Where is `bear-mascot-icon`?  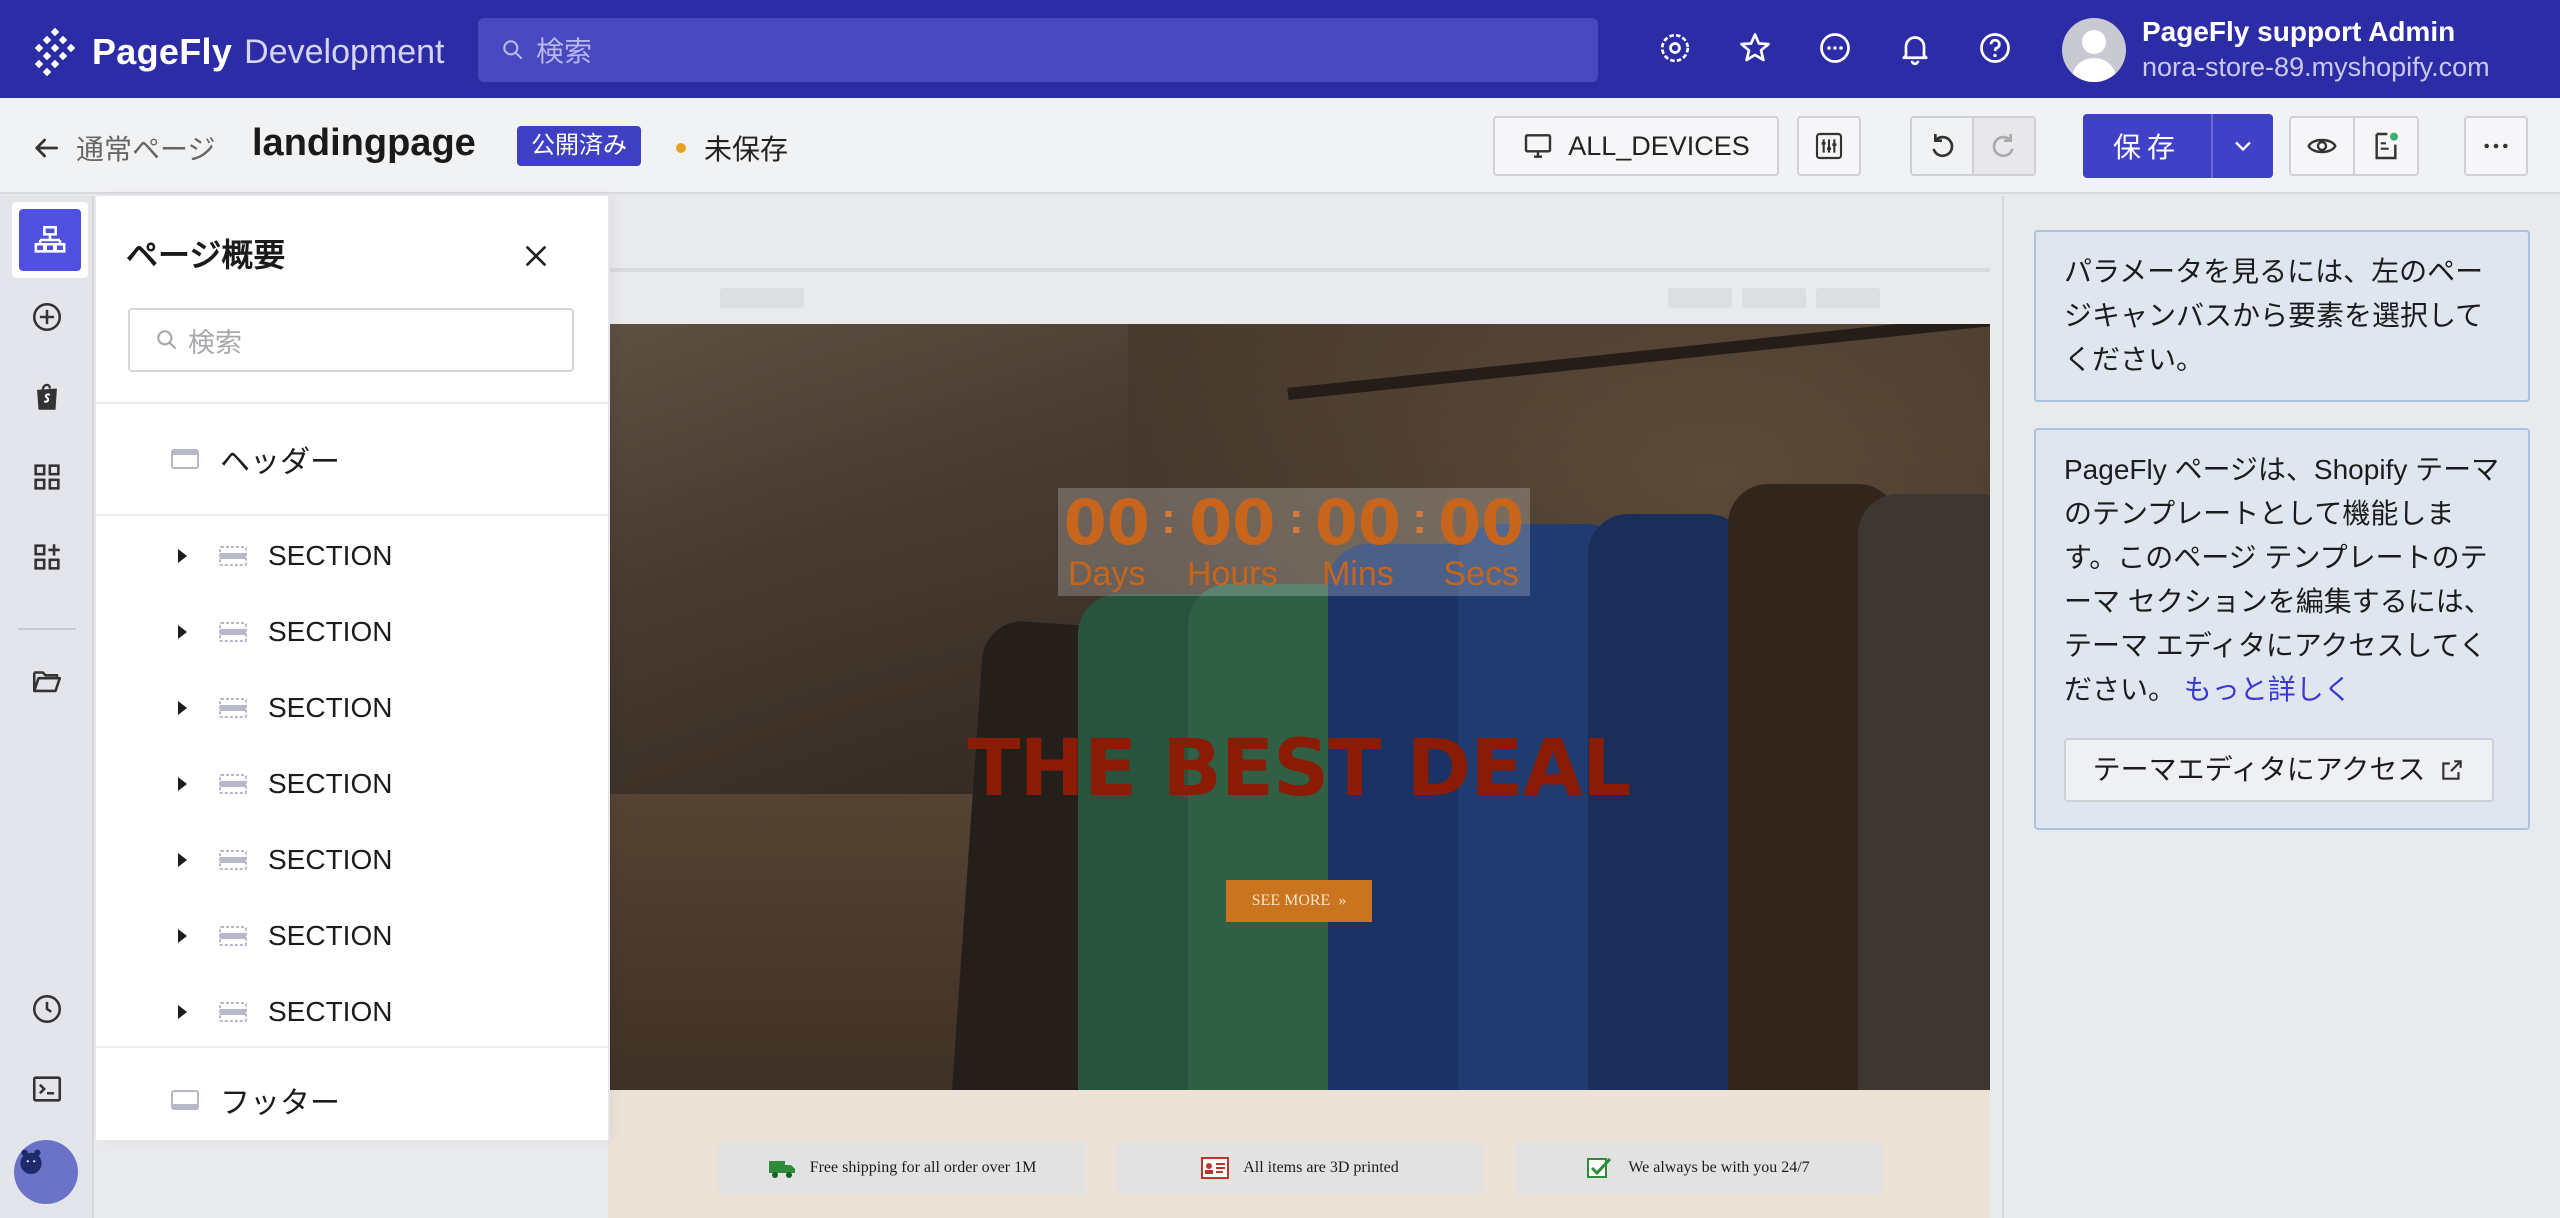
bear-mascot-icon is located at coordinates (31, 1161).